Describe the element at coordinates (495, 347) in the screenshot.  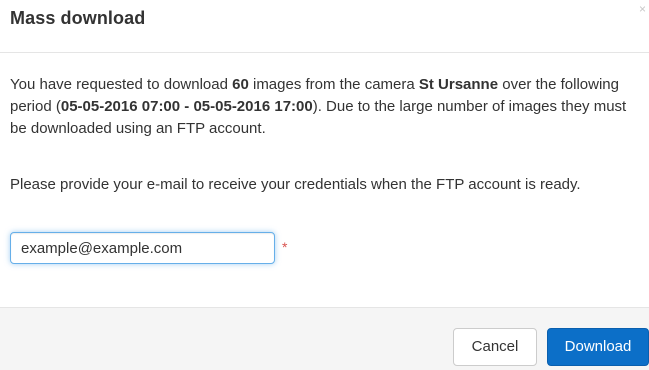
I see `cancel-button: Cancel` at that location.